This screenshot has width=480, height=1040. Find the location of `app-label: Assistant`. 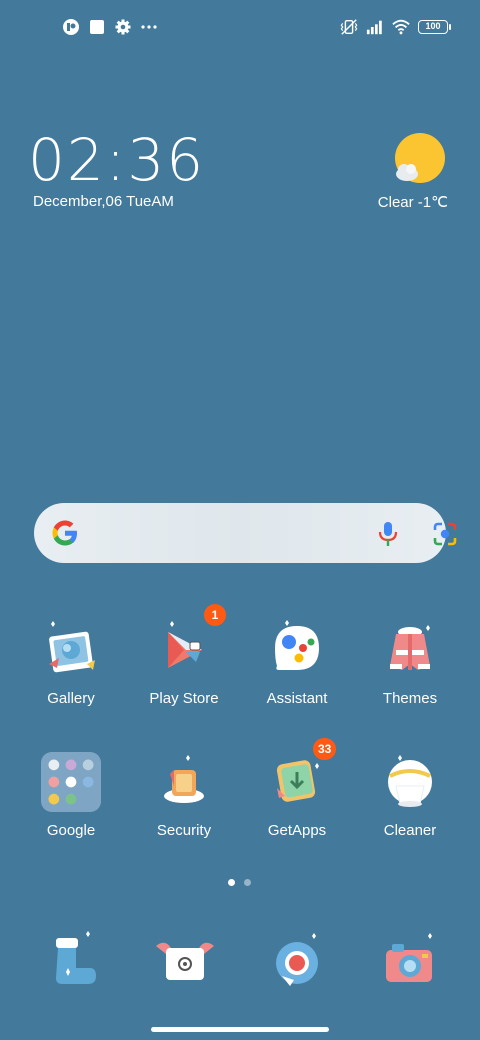

app-label: Assistant is located at coordinates (297, 698).